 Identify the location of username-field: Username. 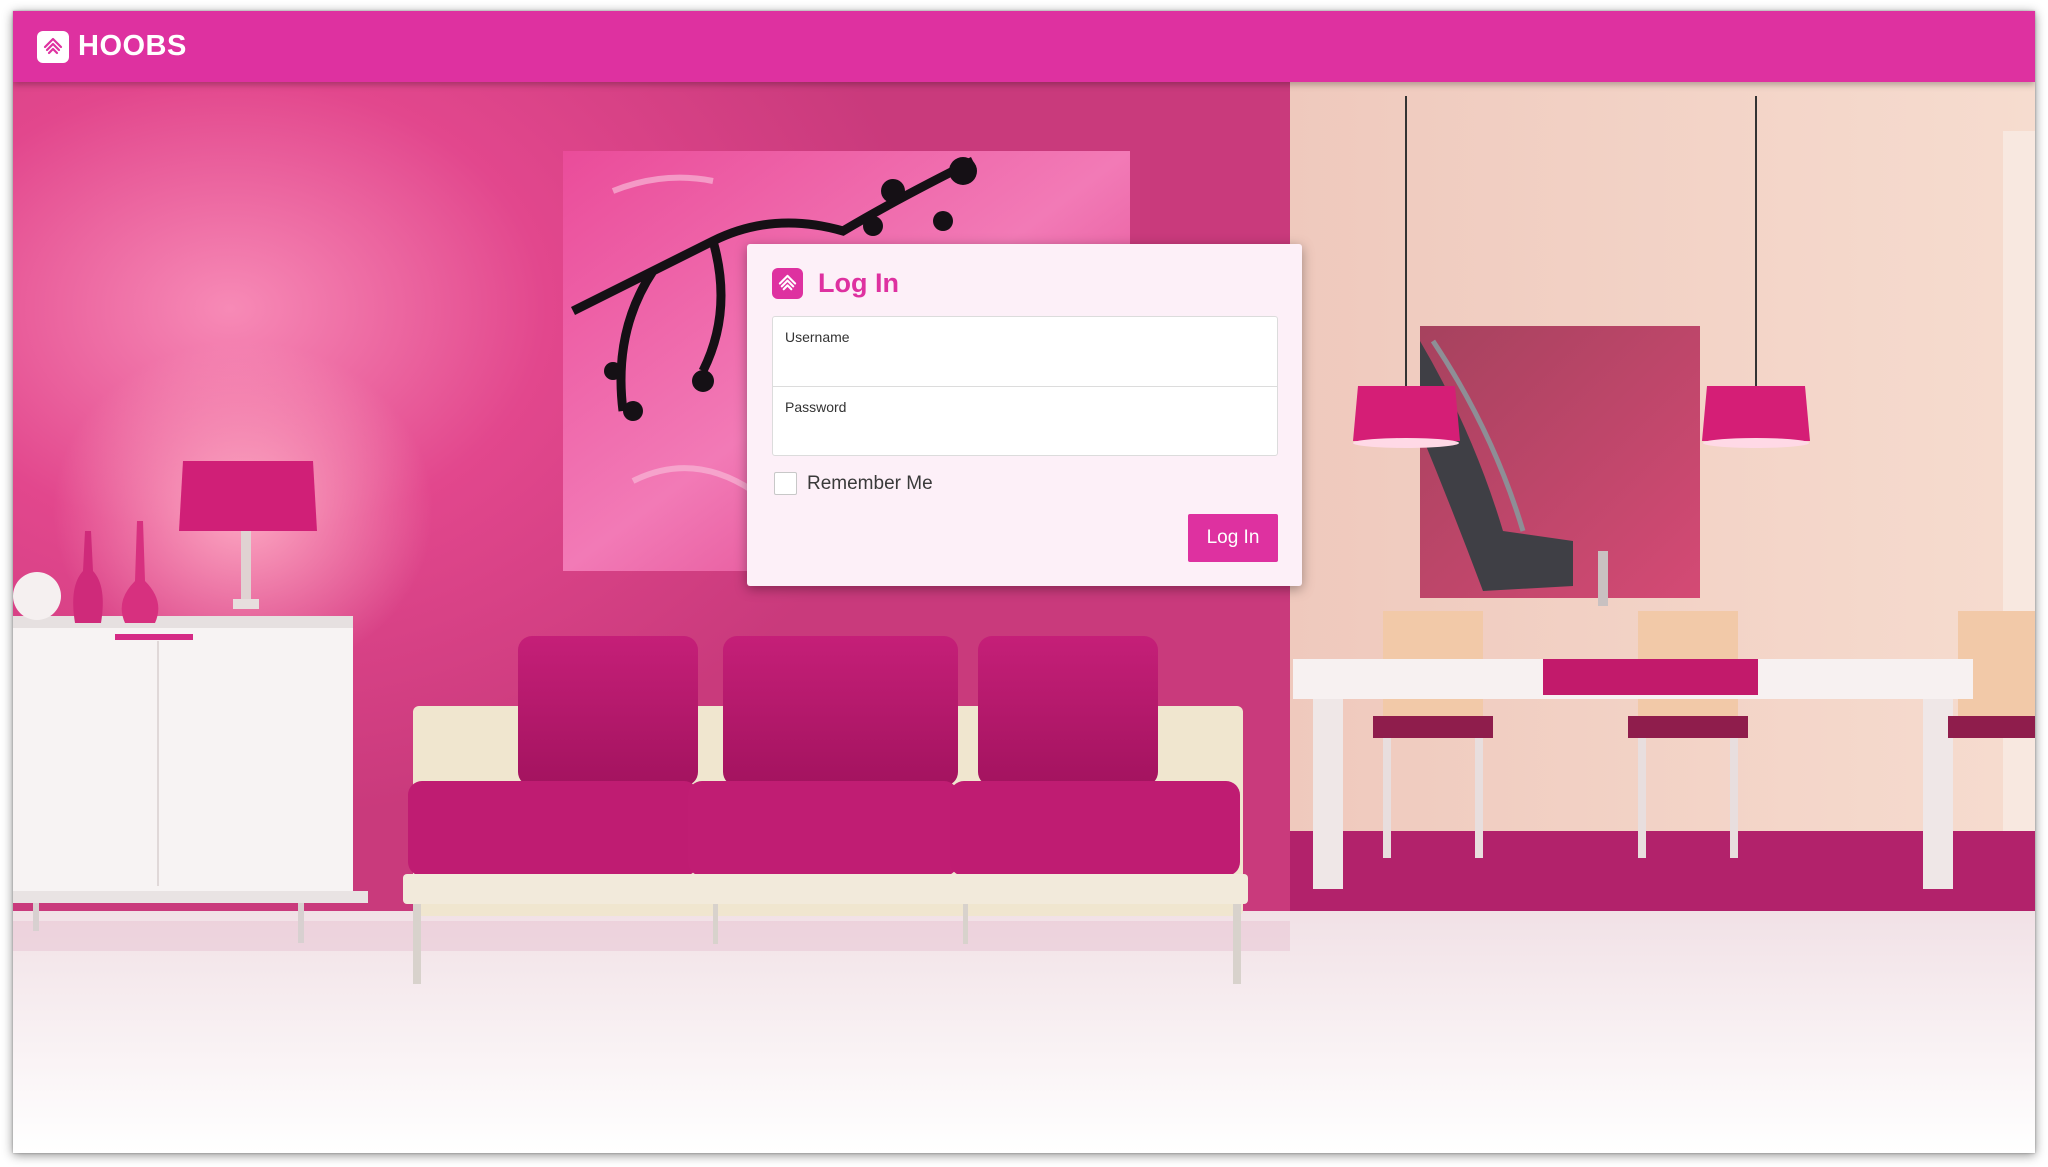
(1025, 351).